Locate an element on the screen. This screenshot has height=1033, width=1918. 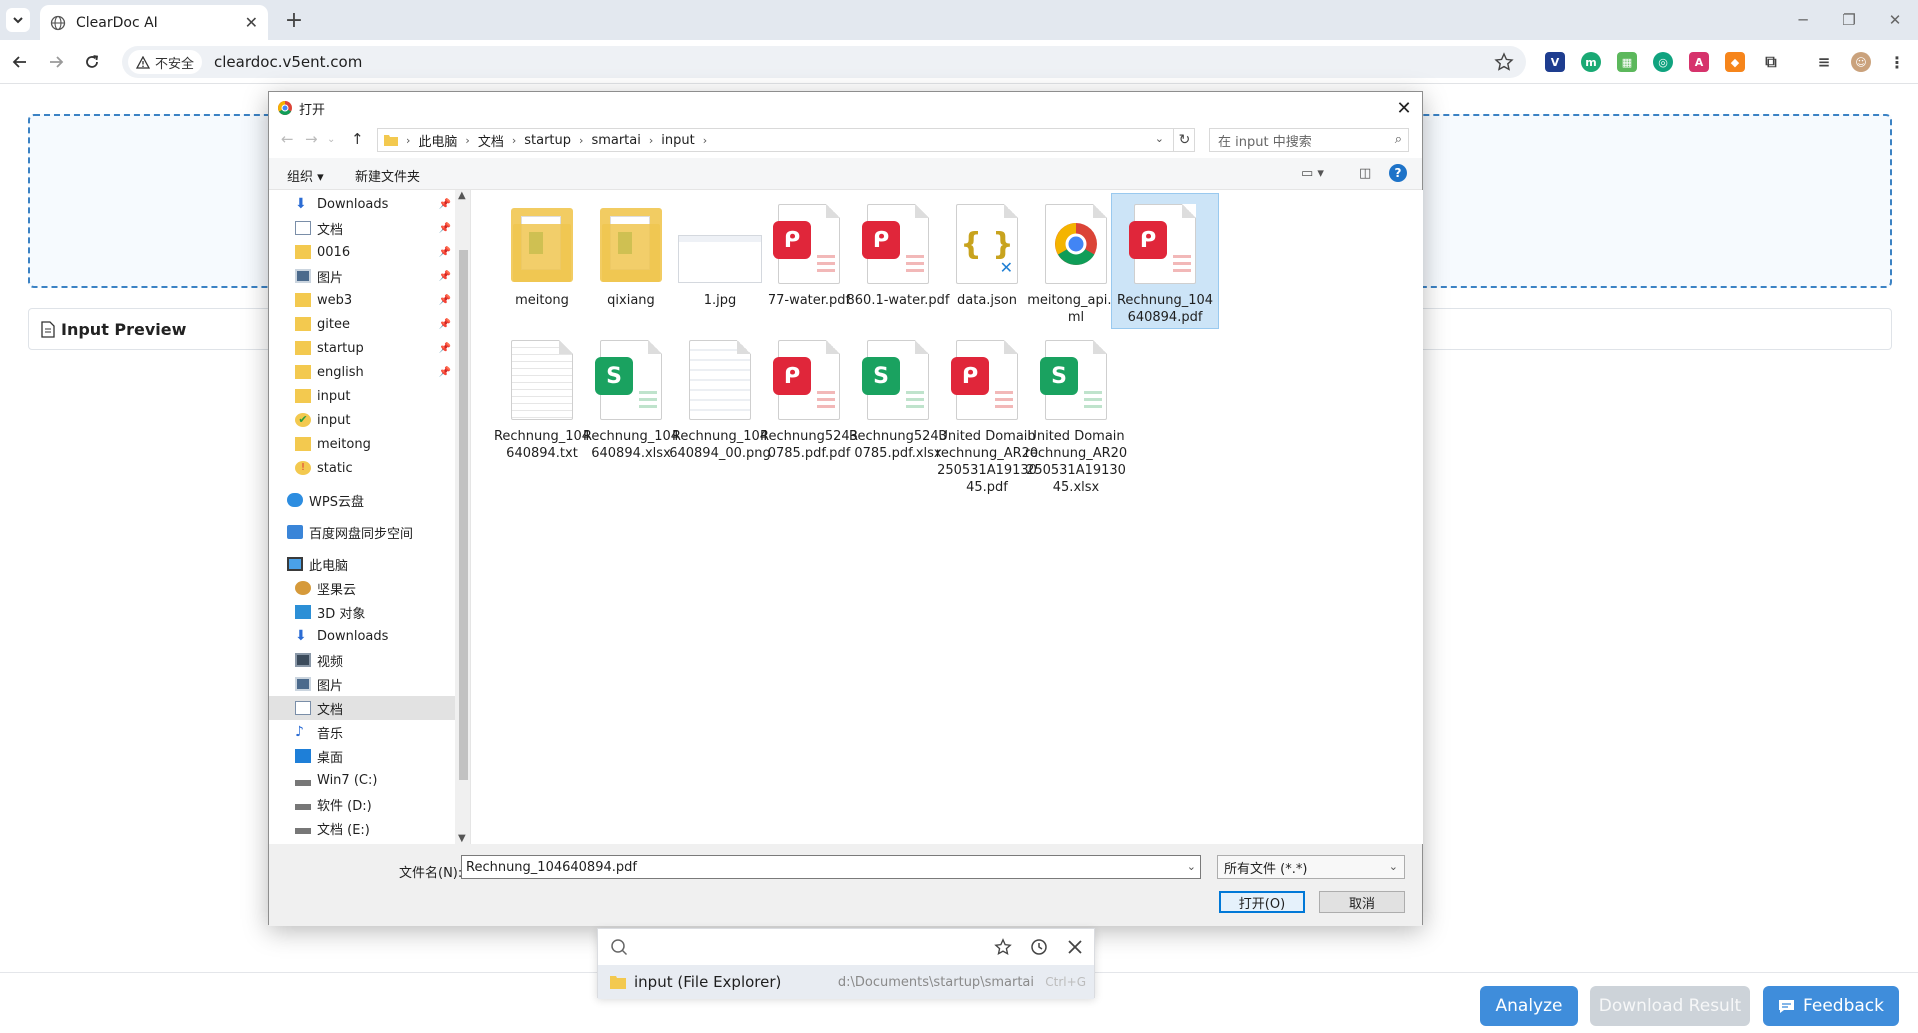
scroll-down-icon: ▼ is located at coordinates (462, 838).